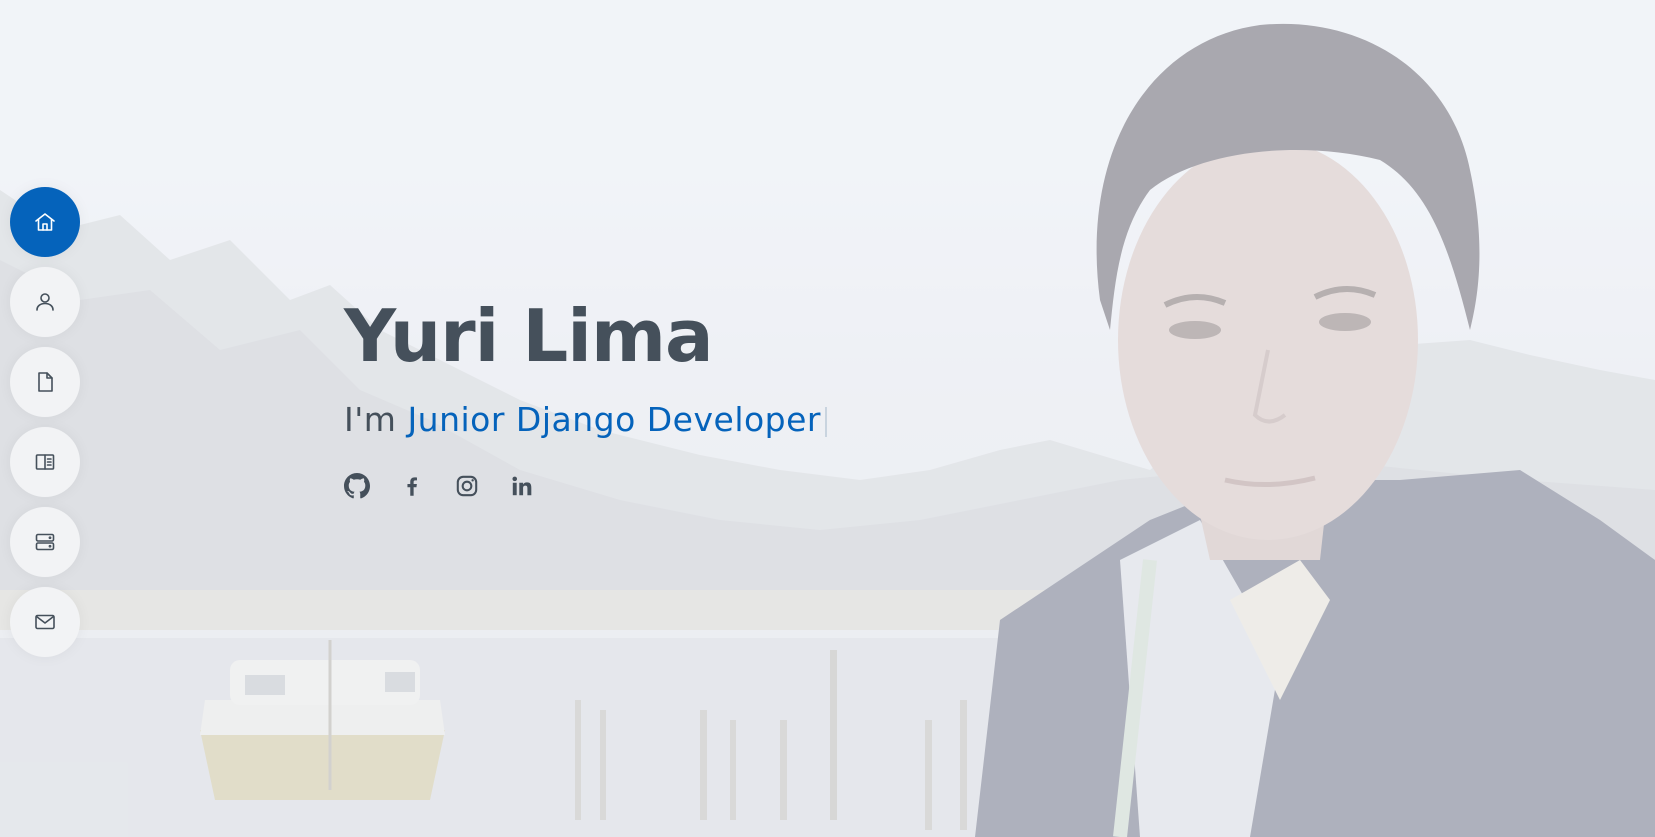 The width and height of the screenshot is (1655, 837). I want to click on nav-home-button, so click(45, 222).